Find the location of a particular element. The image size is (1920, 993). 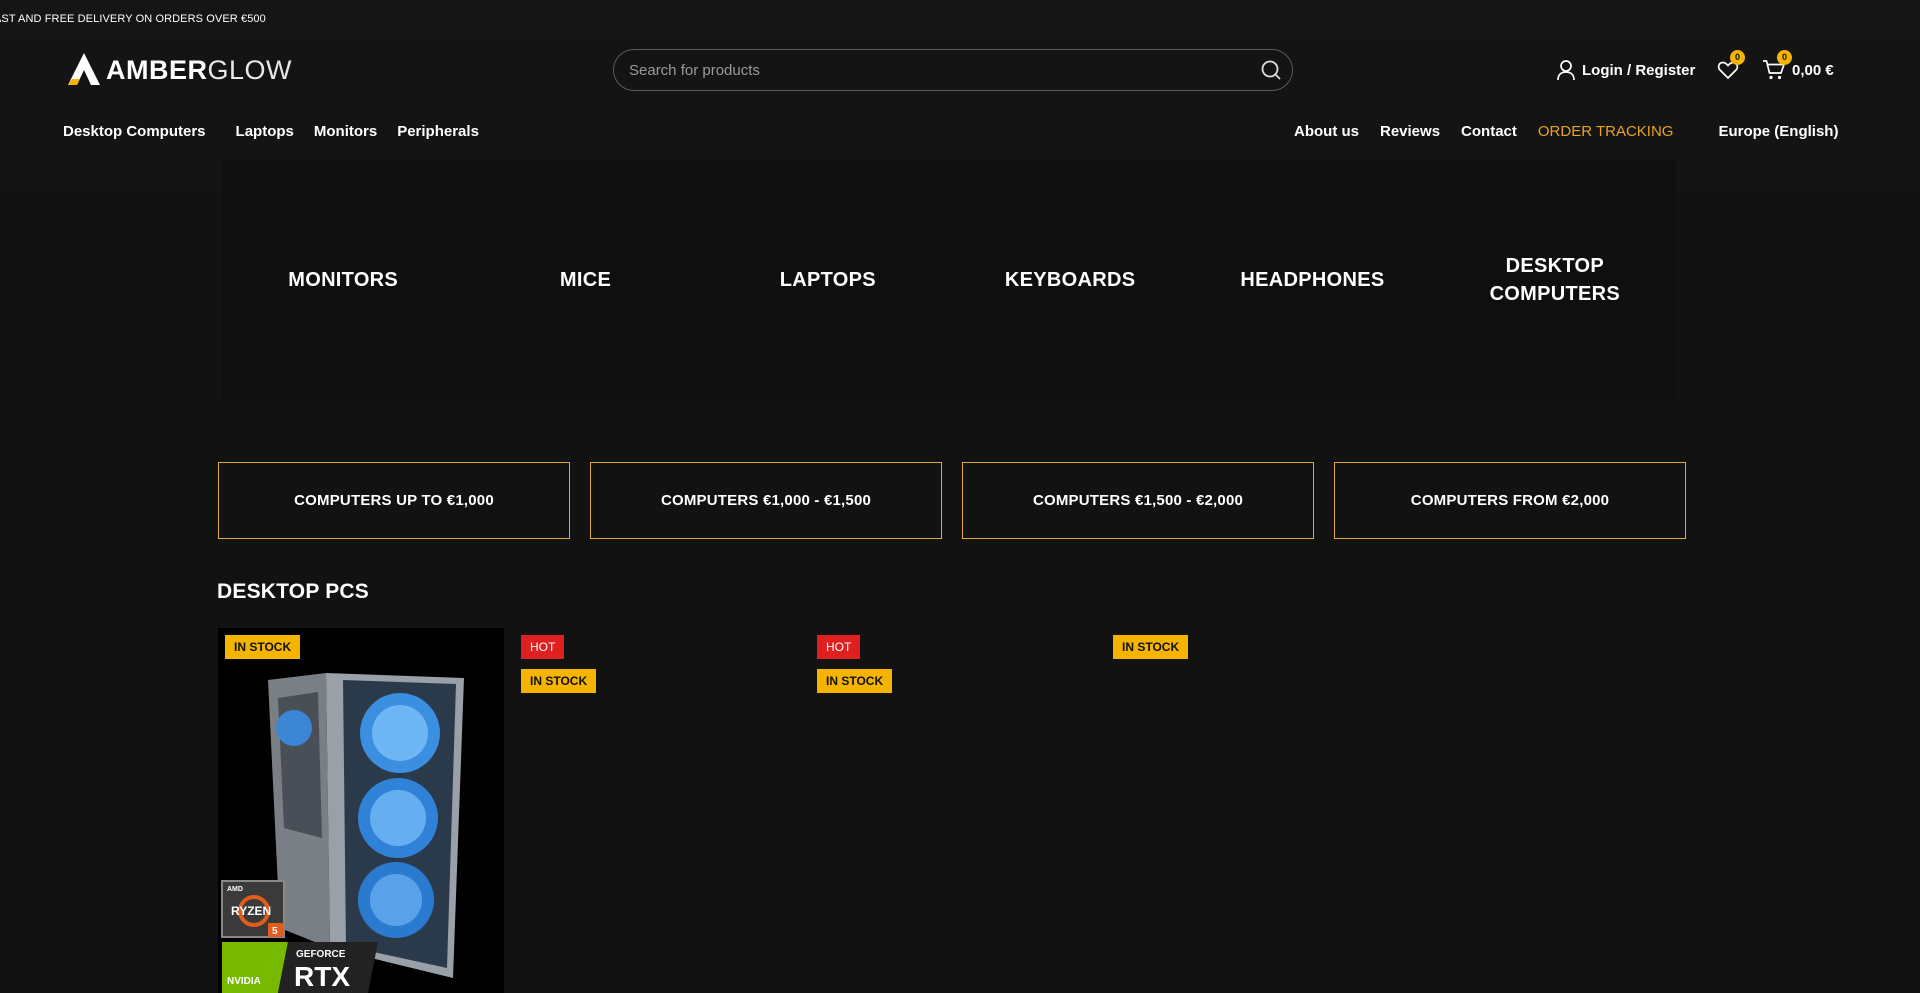

login-register-link: Login / Register is located at coordinates (1625, 70).